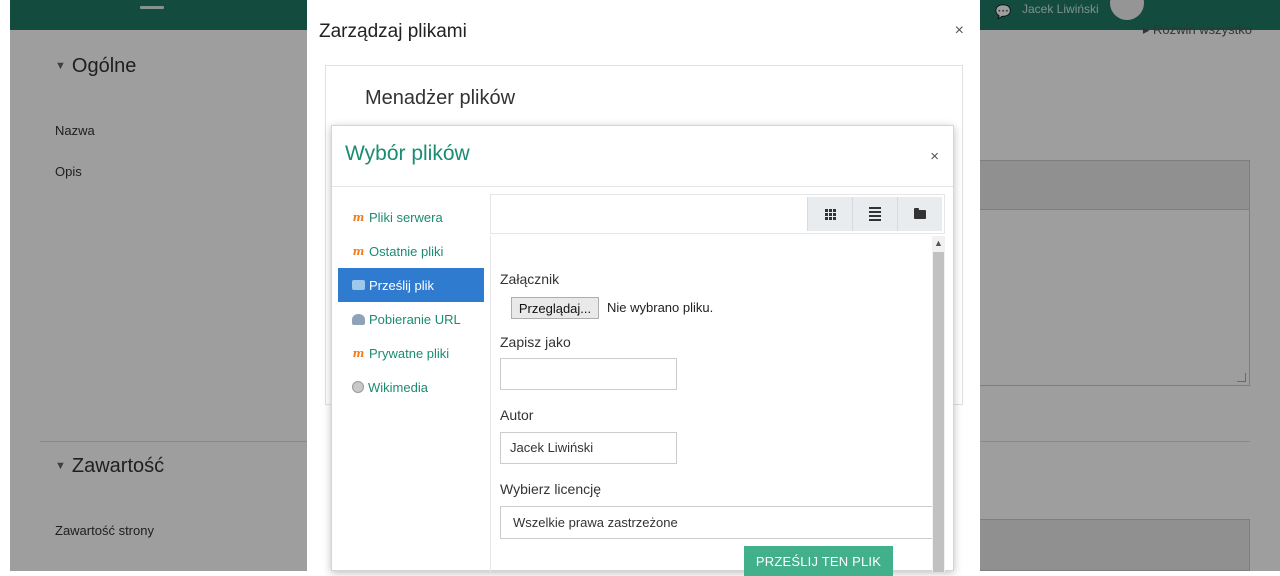  Describe the element at coordinates (517, 415) in the screenshot. I see `author-label: Autor` at that location.